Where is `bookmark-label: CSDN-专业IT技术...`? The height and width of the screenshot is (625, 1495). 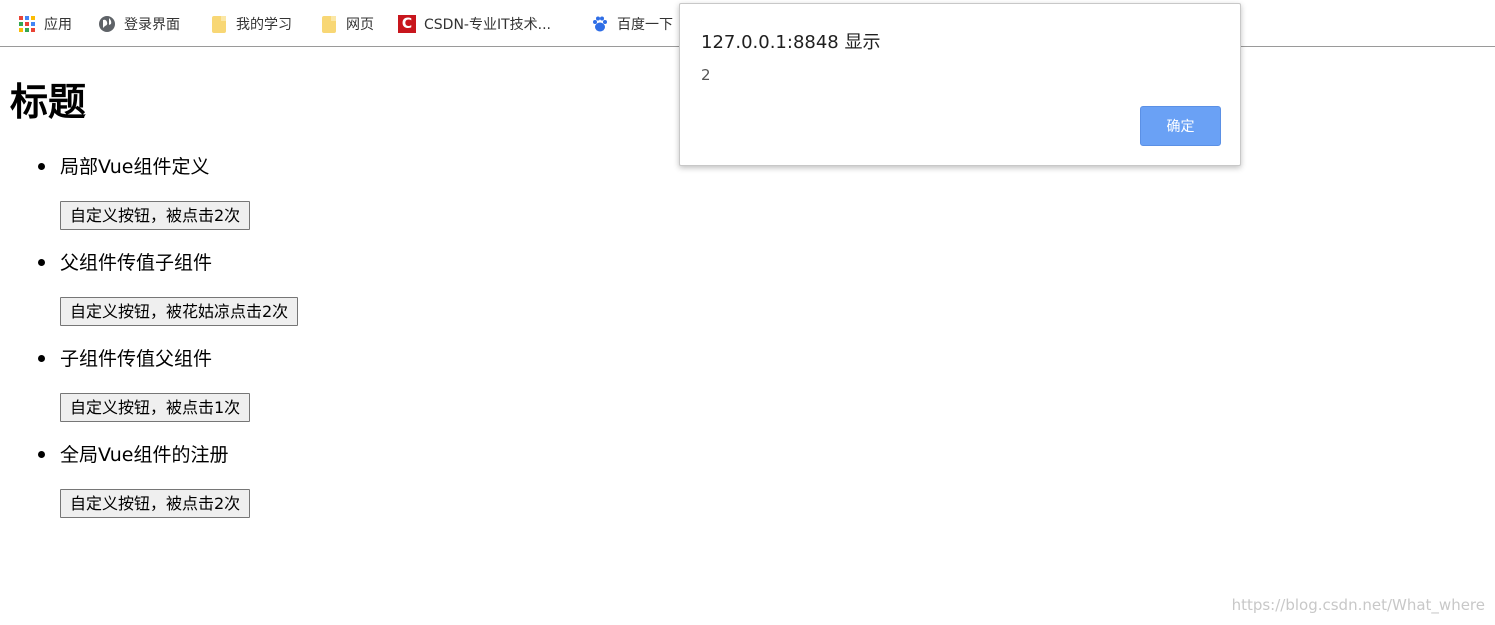
bookmark-label: CSDN-专业IT技术... is located at coordinates (487, 25).